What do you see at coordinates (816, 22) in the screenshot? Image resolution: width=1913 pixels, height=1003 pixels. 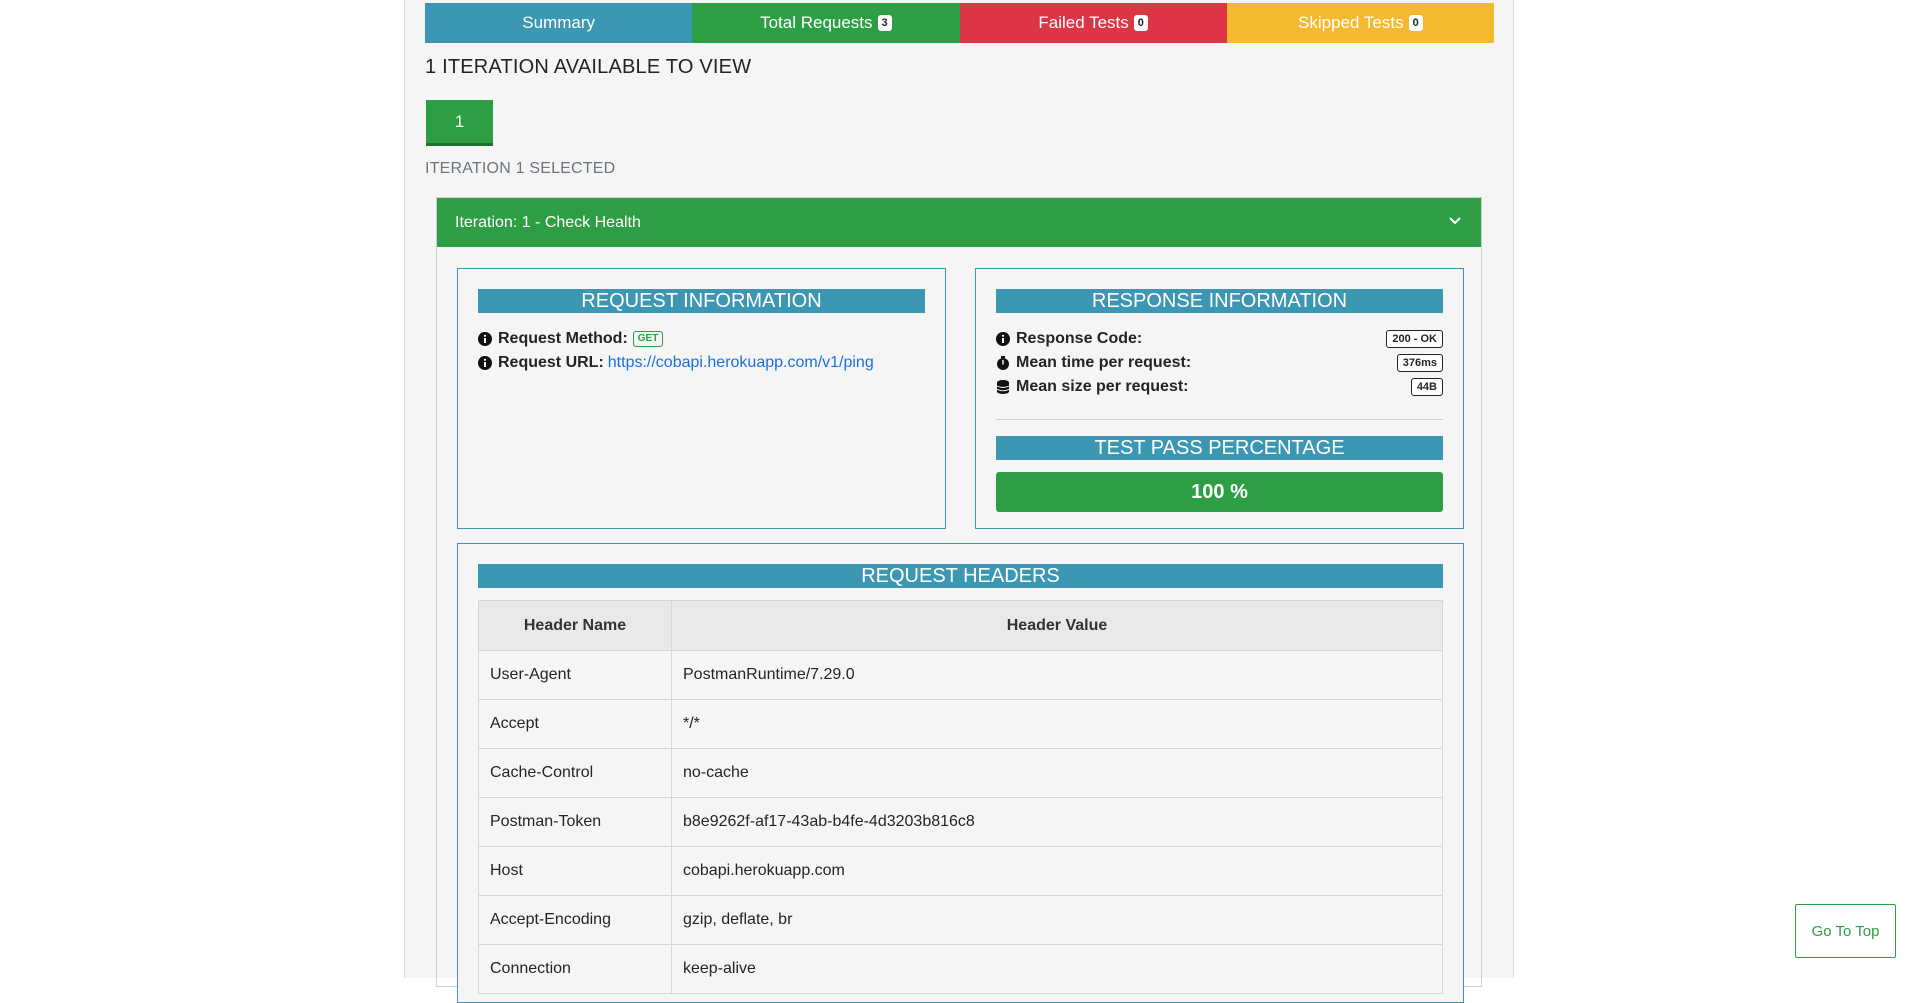 I see `tab-total-requests-label: Total Requests` at bounding box center [816, 22].